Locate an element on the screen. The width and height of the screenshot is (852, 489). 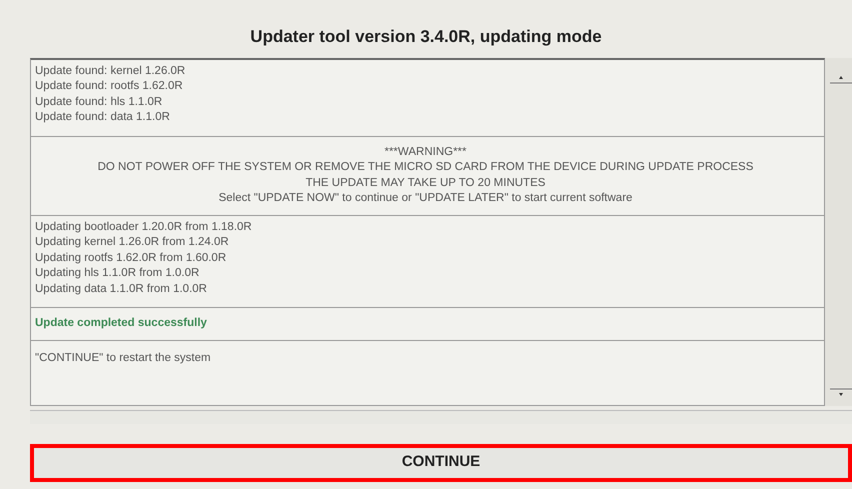
warning-text: Select "UPDATE NOW" to continue or "UPDATE LATER" to start current software is located at coordinates (426, 198).